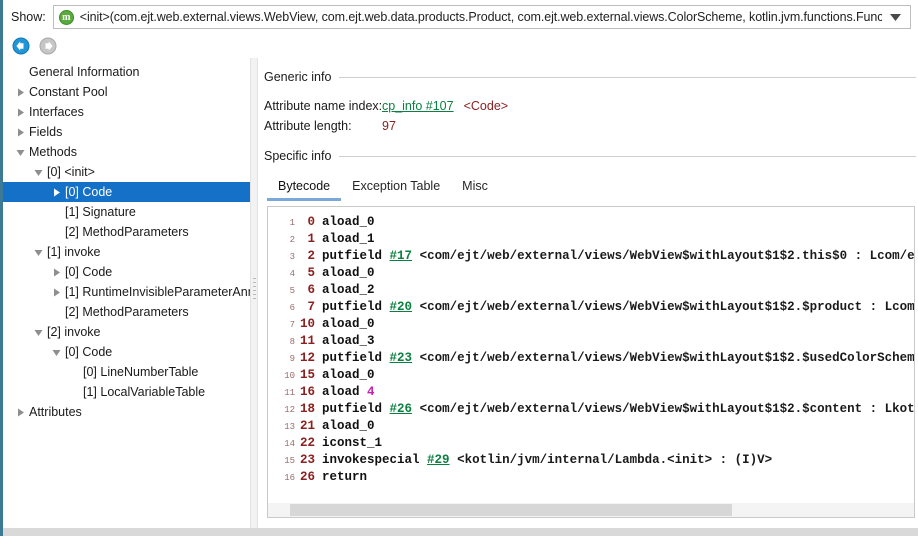  What do you see at coordinates (126, 112) in the screenshot?
I see `tree-node: Interfaces` at bounding box center [126, 112].